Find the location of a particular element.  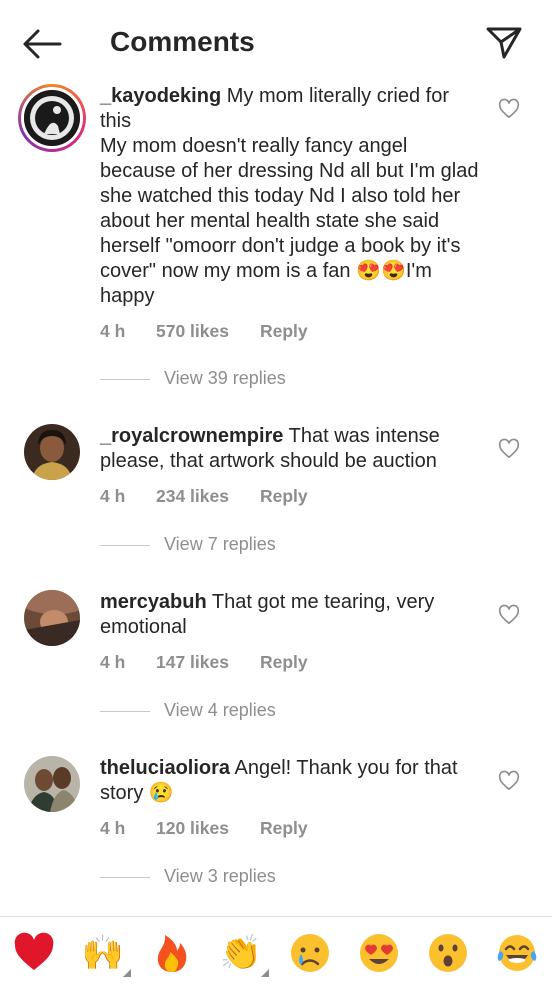

raising-hands-emoji: 🙌 is located at coordinates (106, 954).